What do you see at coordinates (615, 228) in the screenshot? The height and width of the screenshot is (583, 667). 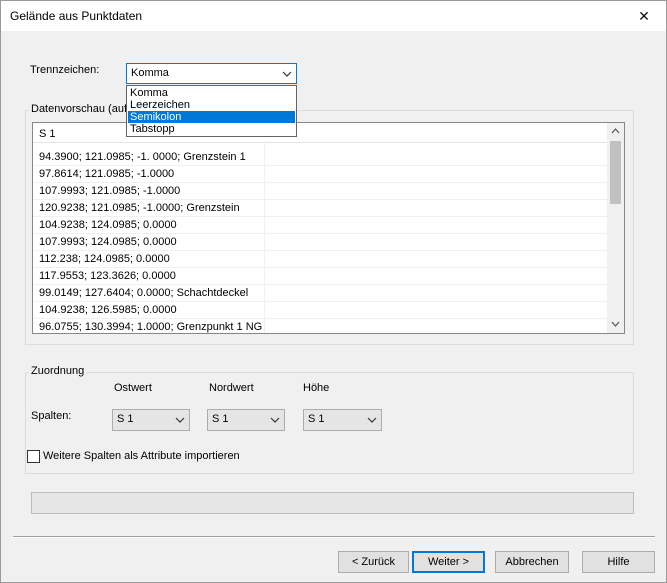 I see `vertical-scrollbar` at bounding box center [615, 228].